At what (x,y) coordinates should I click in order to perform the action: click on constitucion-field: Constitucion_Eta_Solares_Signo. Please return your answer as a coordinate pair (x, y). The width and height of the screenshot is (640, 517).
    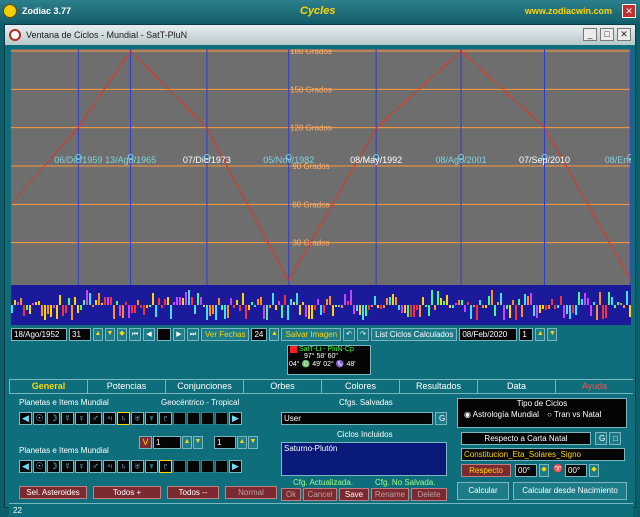
    Looking at the image, I should click on (543, 454).